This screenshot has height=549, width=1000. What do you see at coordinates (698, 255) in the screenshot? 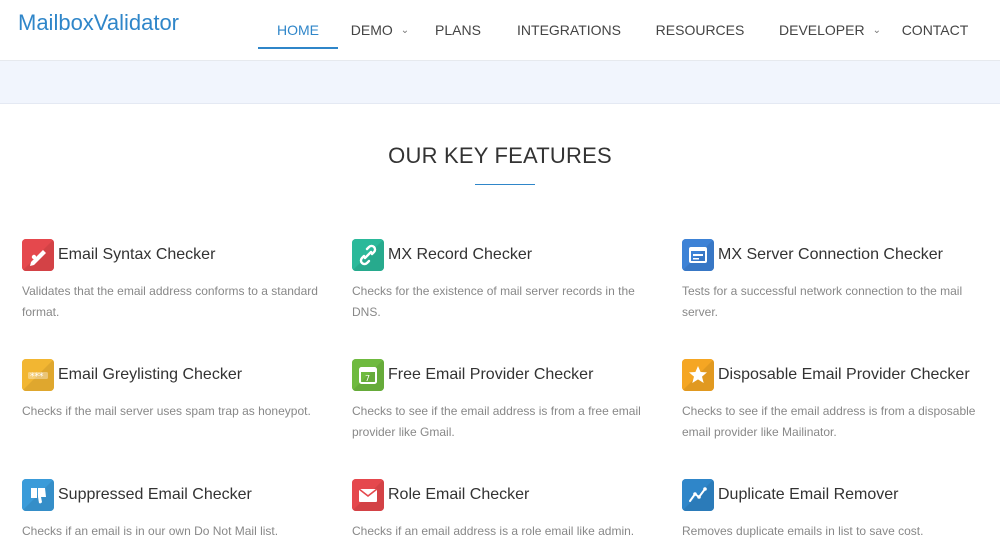
I see `window-icon` at bounding box center [698, 255].